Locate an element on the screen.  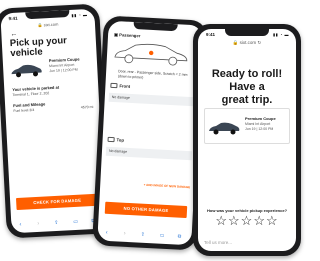
add-image-link: + ADD IMAGE OF NEW DAMAGE is located at coordinates (167, 186).